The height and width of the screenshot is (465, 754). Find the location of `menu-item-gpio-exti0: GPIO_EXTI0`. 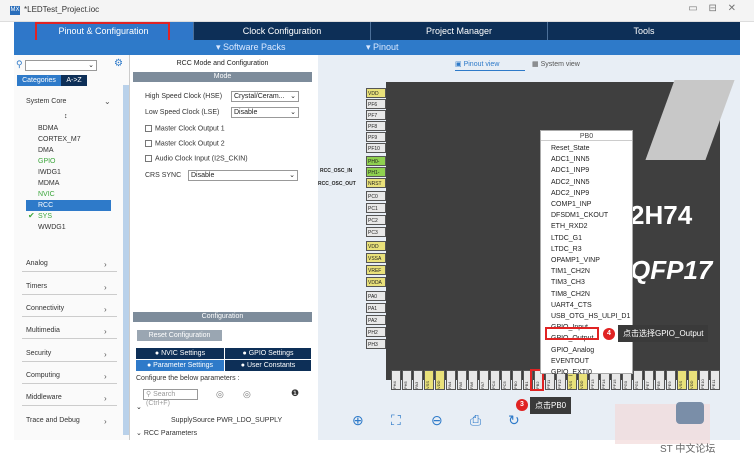

menu-item-gpio-exti0: GPIO_EXTI0 is located at coordinates (571, 372).